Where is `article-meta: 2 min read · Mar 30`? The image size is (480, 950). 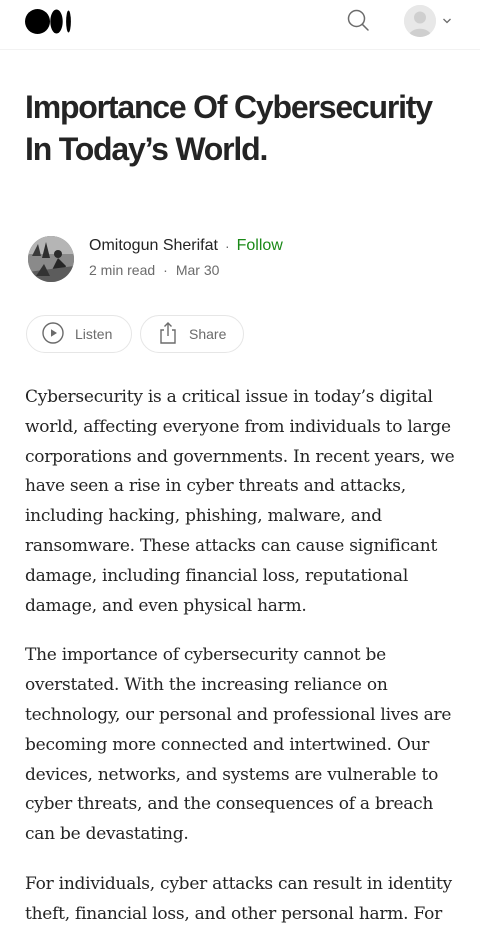 article-meta: 2 min read · Mar 30 is located at coordinates (154, 270).